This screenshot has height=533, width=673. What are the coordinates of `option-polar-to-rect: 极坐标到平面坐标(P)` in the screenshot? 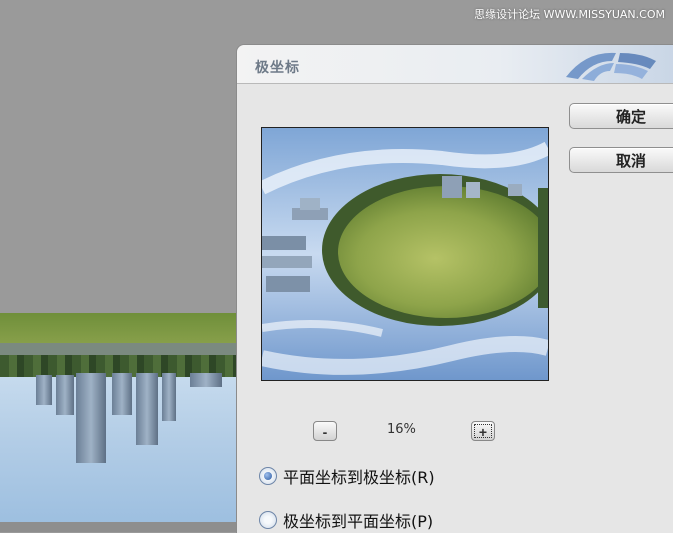 It's located at (346, 520).